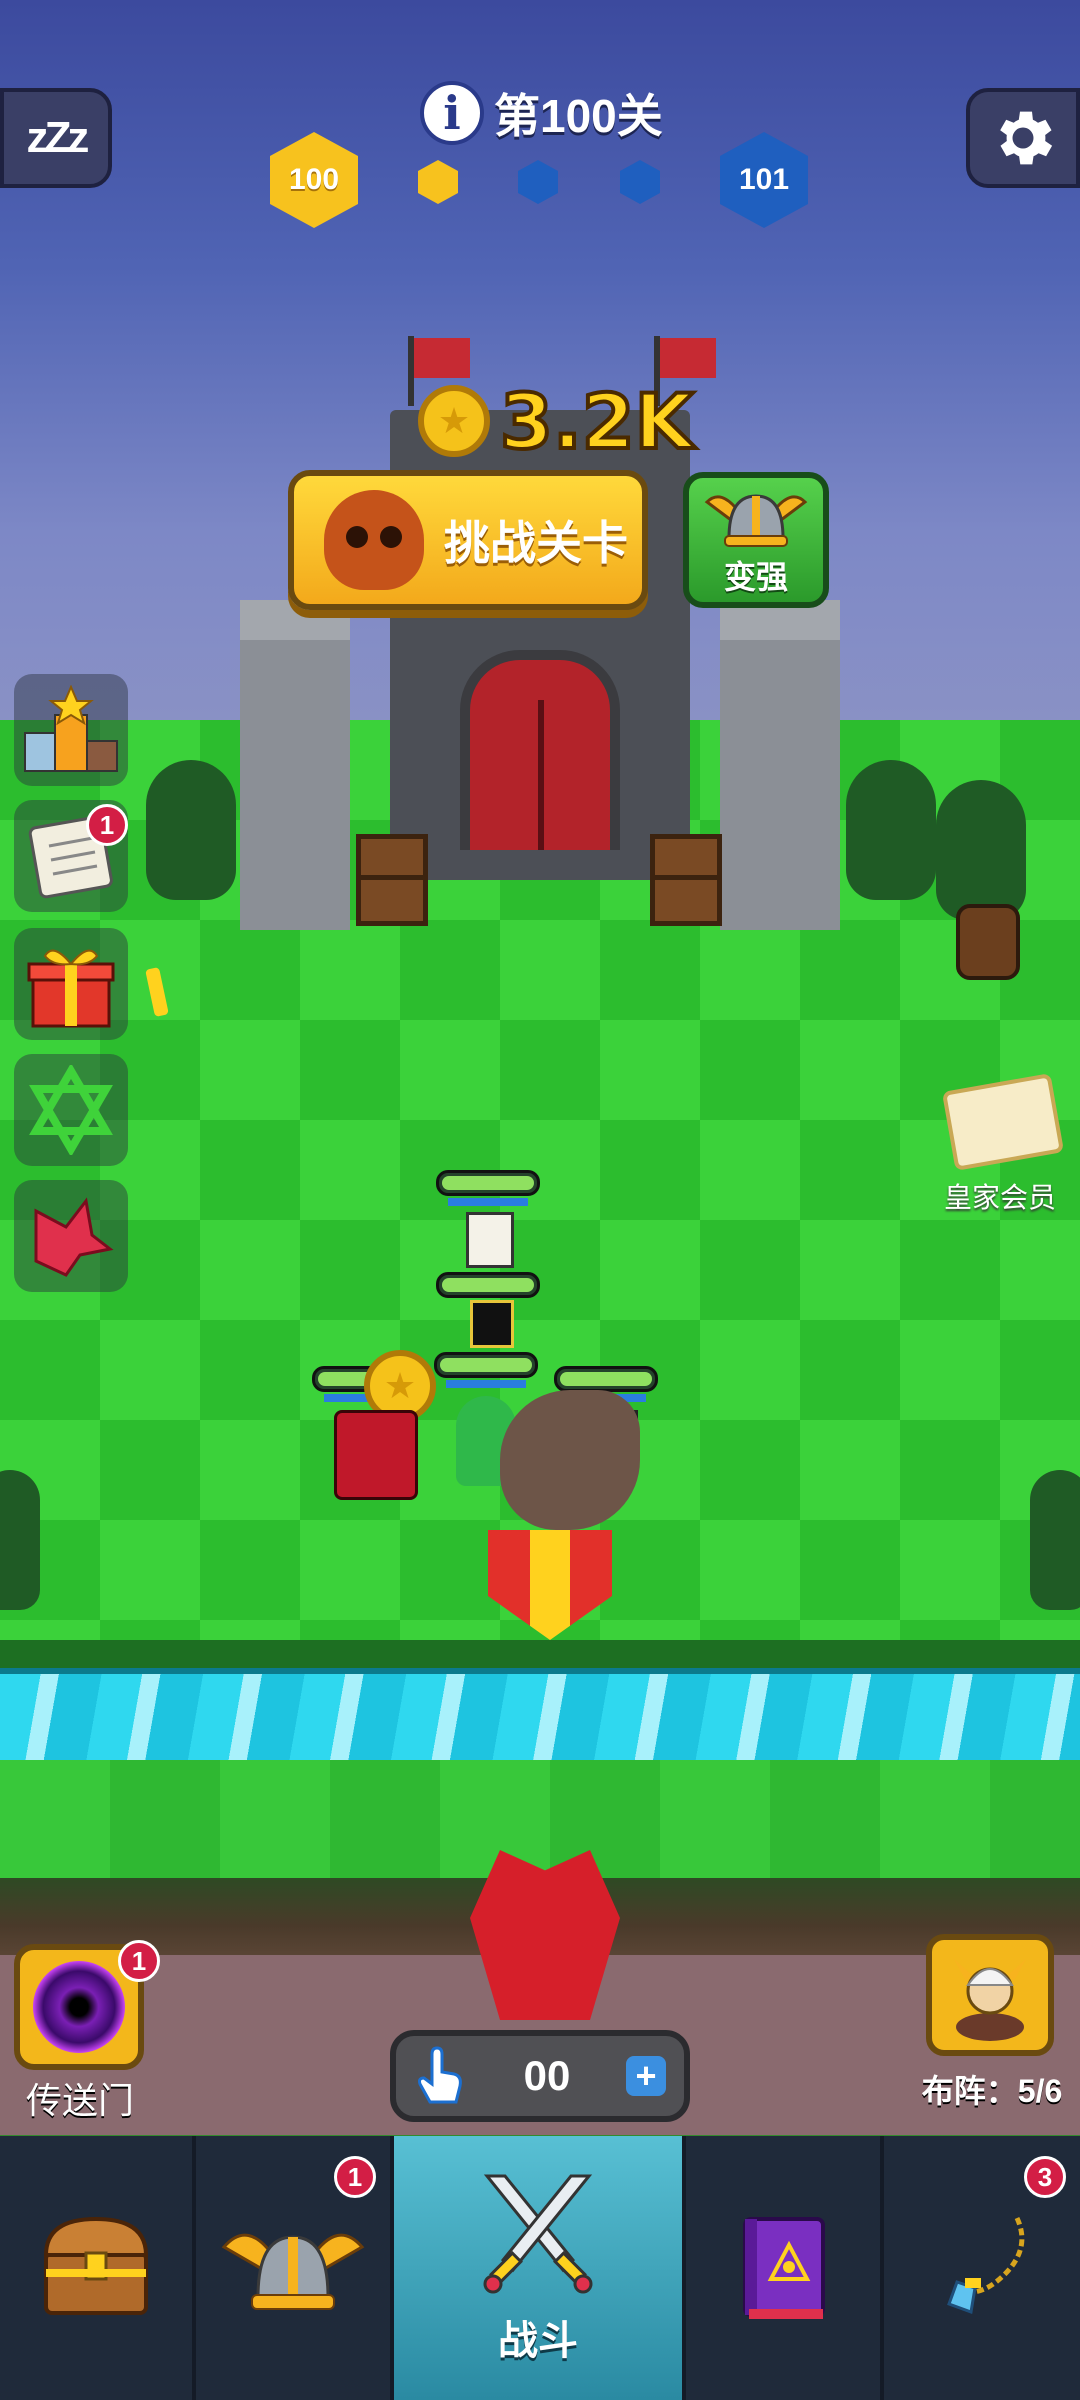 The height and width of the screenshot is (2400, 1080). I want to click on crossed-swords-icon, so click(538, 2234).